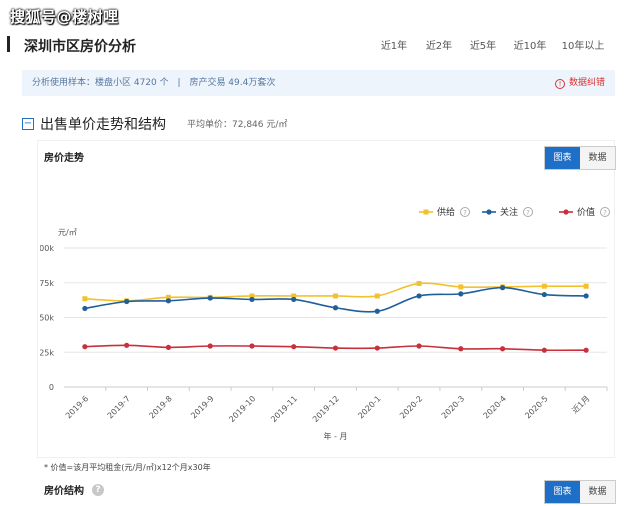 This screenshot has height=506, width=640. I want to click on x-tick-label: 2019-6, so click(77, 407).